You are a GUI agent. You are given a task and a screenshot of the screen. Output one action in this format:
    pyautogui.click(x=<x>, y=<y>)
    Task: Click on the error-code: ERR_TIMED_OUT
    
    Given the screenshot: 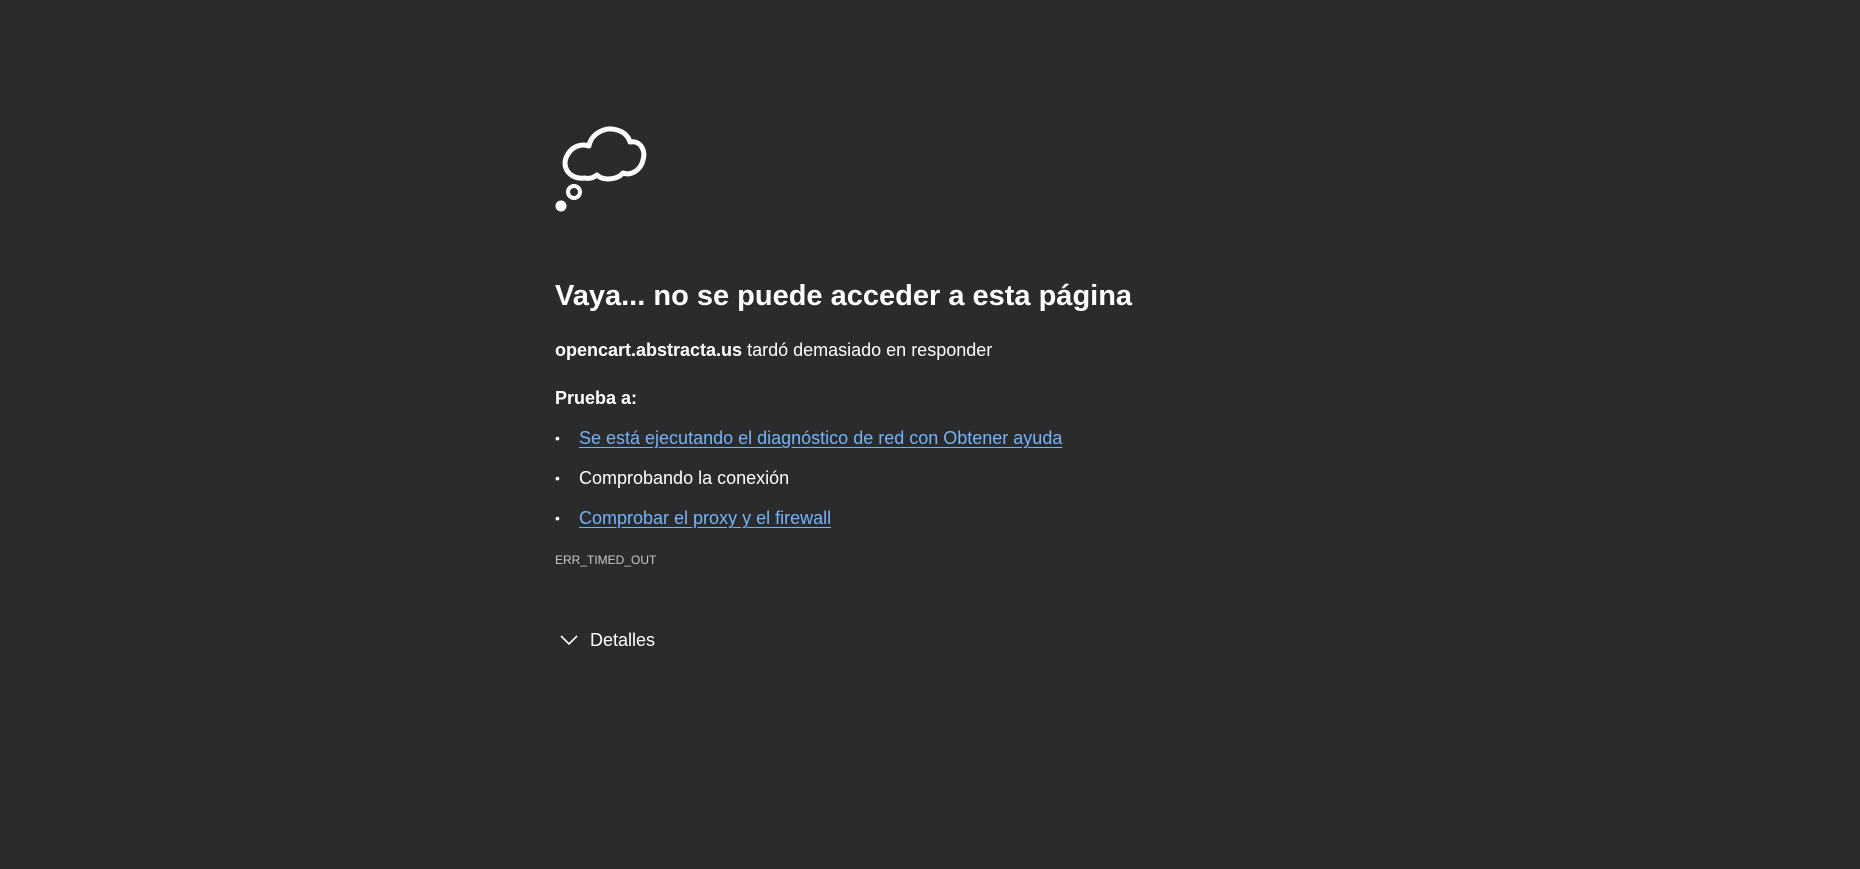 What is the action you would take?
    pyautogui.click(x=606, y=560)
    